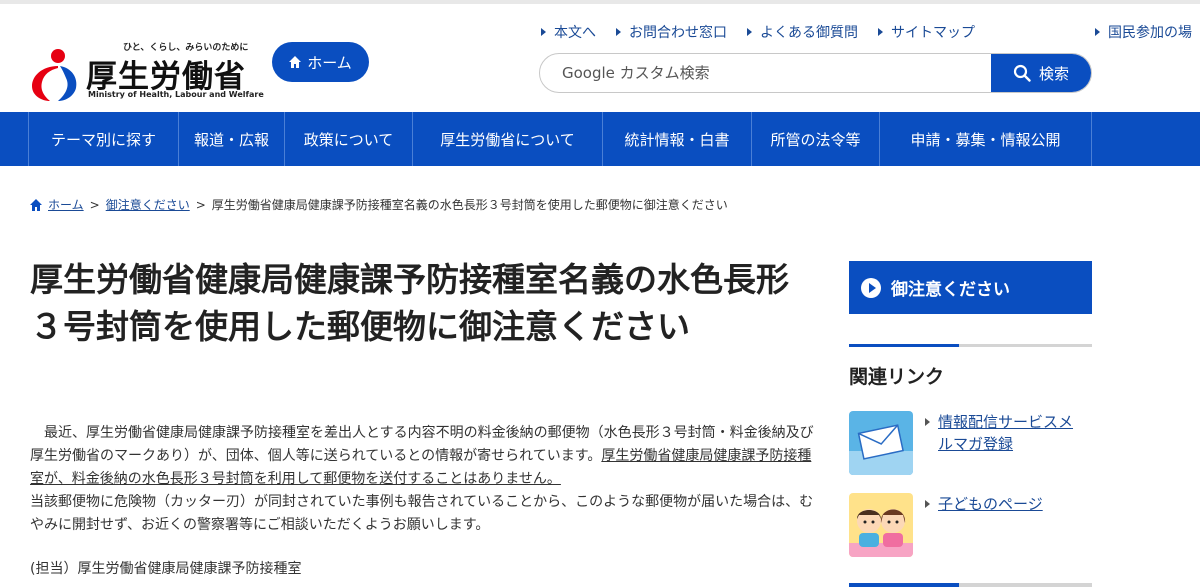 This screenshot has height=587, width=1200. Describe the element at coordinates (816, 139) in the screenshot. I see `gnav-item-laws: 所管の法令等` at that location.